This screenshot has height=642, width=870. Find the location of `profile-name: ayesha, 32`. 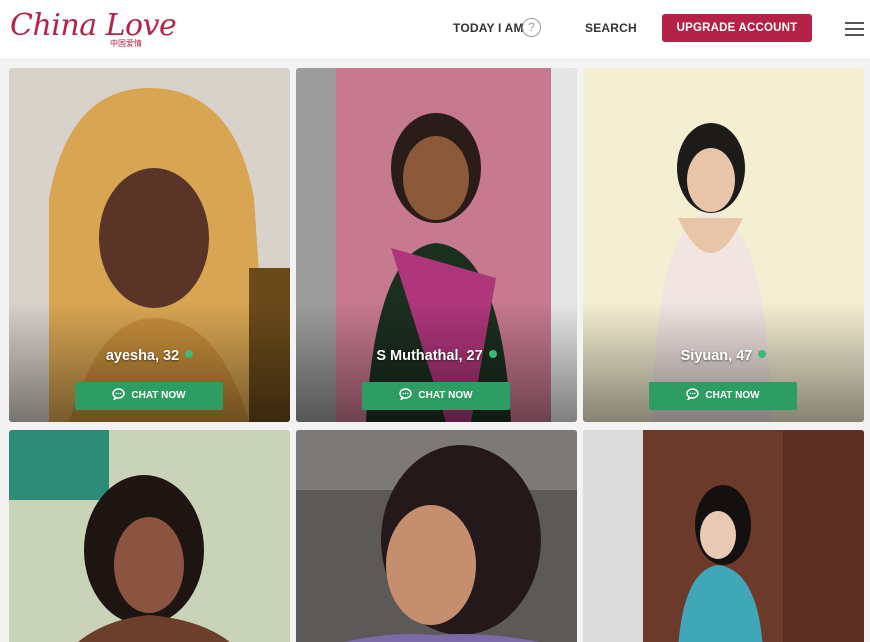

profile-name: ayesha, 32 is located at coordinates (142, 356).